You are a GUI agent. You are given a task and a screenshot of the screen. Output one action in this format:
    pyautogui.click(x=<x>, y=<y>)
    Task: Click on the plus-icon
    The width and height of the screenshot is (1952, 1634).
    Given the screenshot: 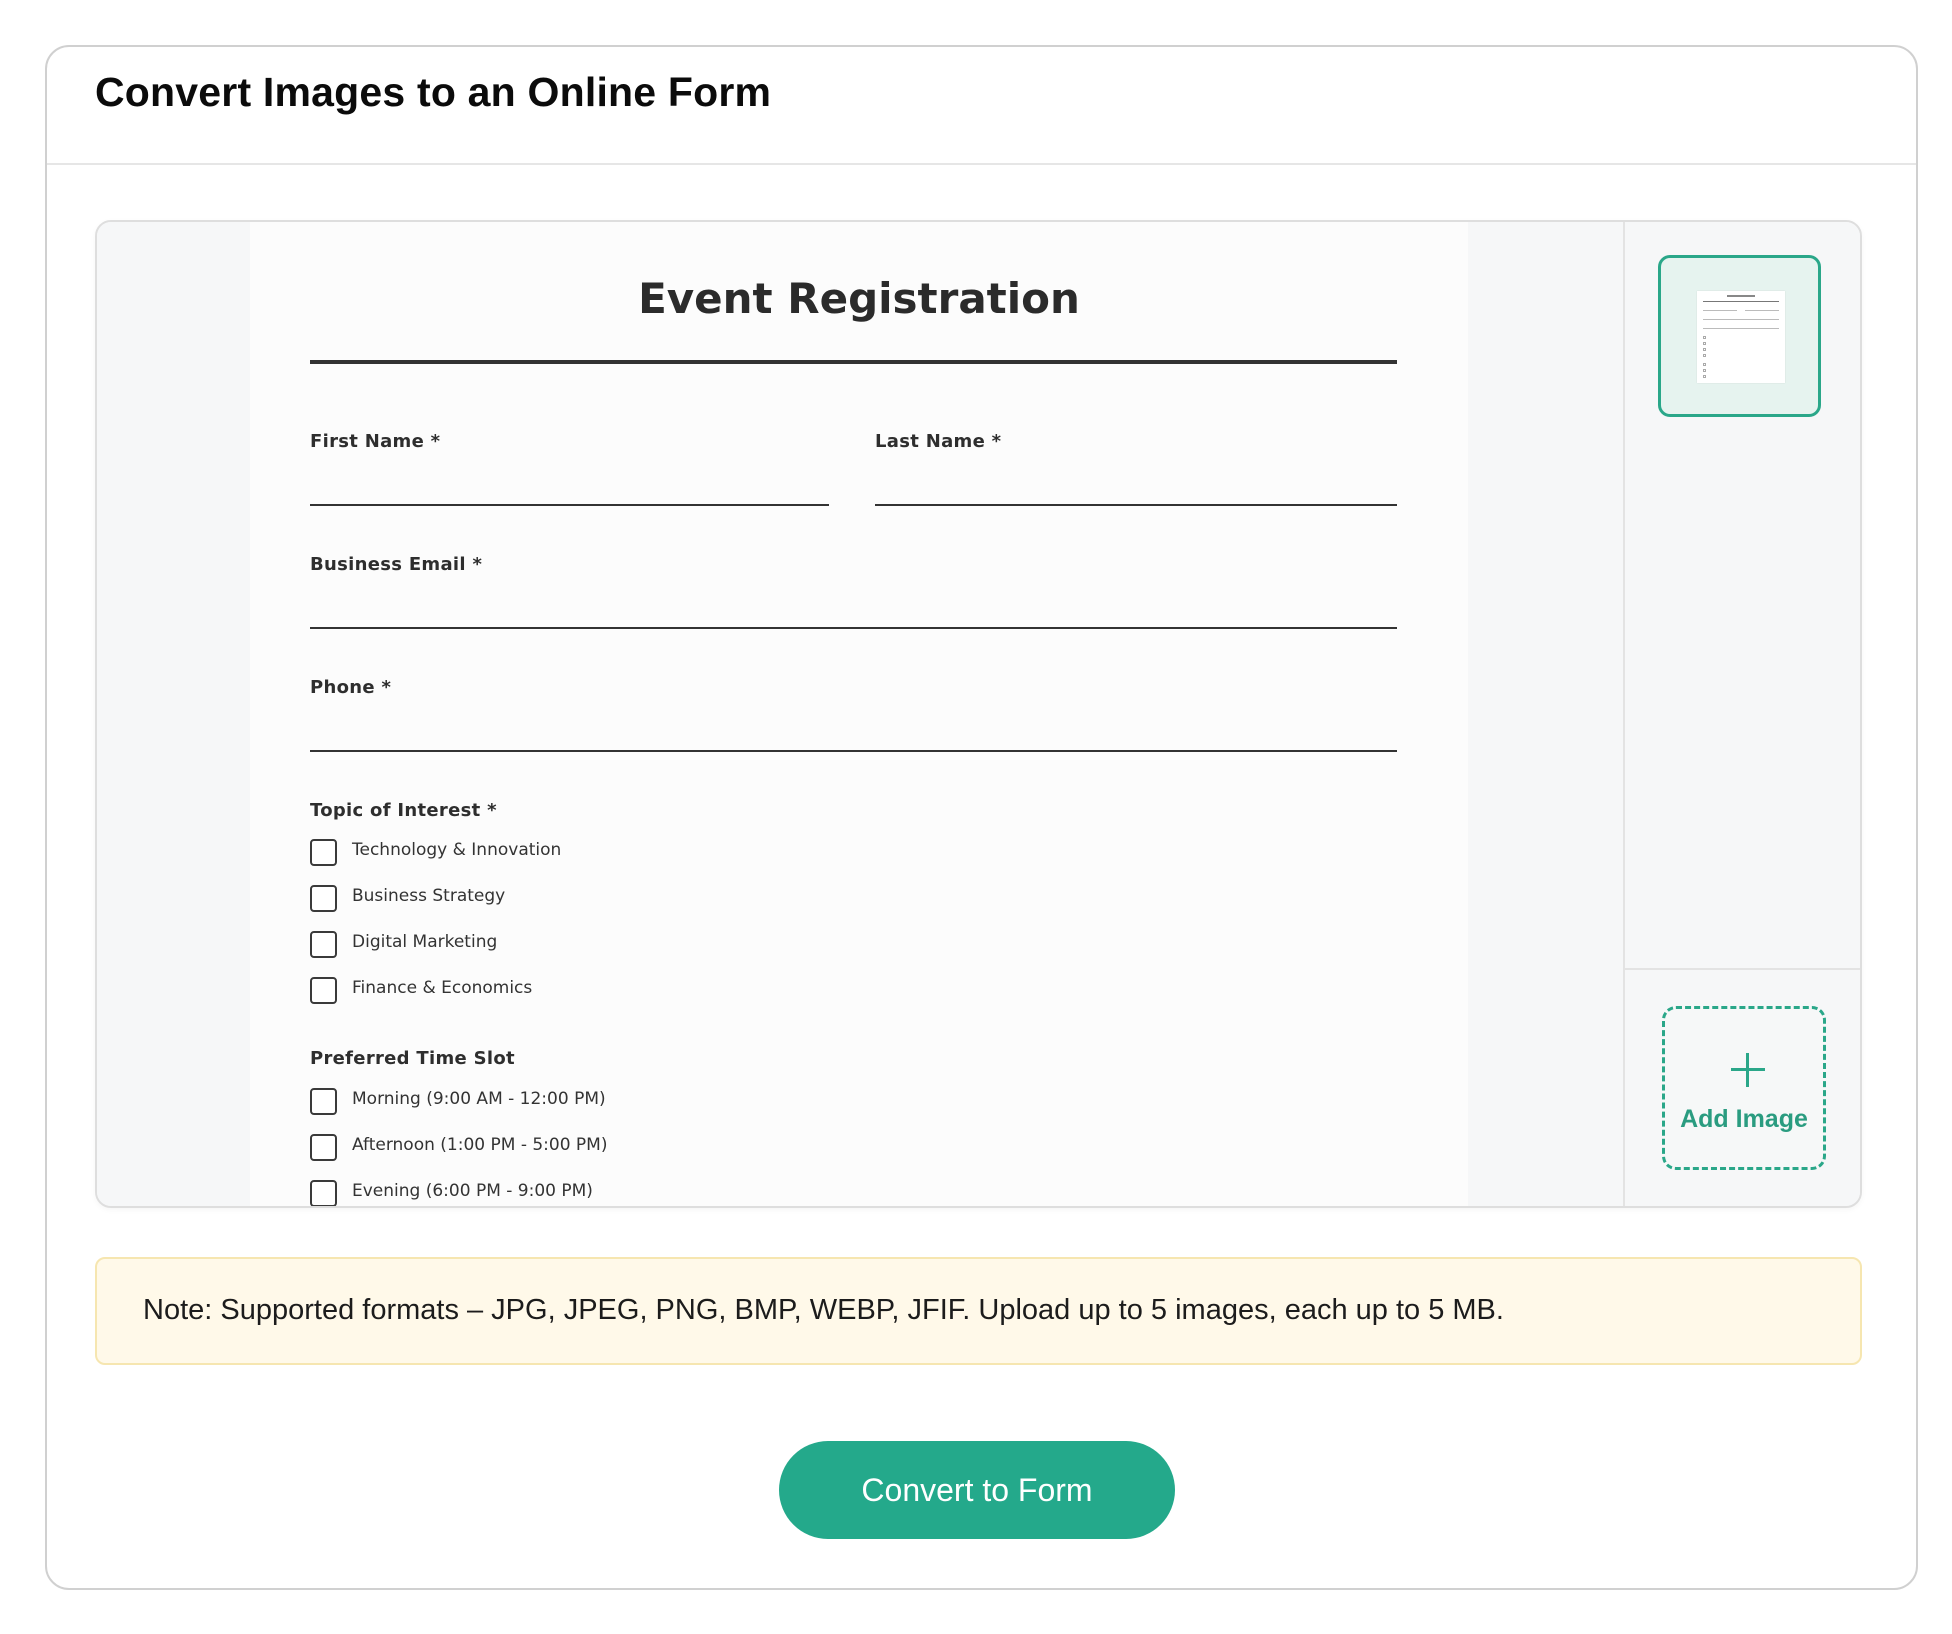 What is the action you would take?
    pyautogui.click(x=1748, y=1070)
    